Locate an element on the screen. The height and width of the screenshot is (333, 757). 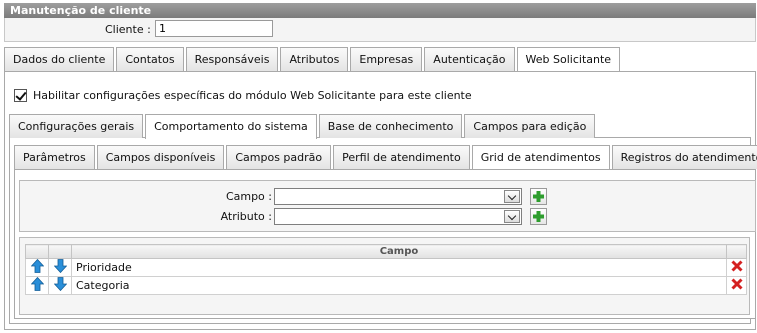
tab-web-solicitante: Web Solicitante is located at coordinates (568, 59).